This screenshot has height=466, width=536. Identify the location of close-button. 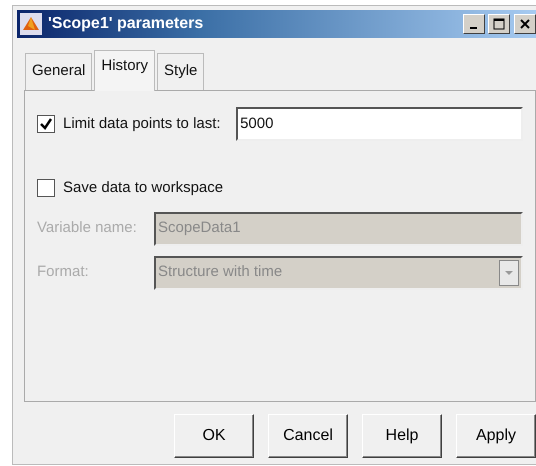
(525, 24).